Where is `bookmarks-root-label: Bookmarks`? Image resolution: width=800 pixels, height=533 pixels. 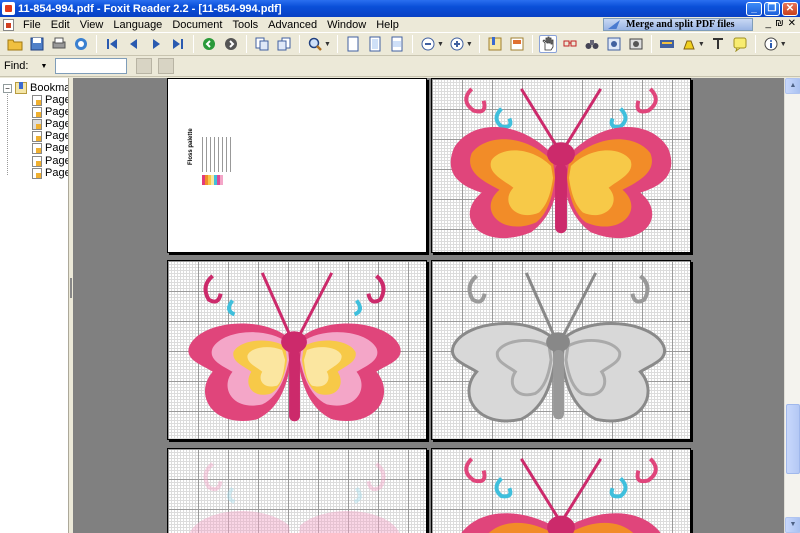
bookmarks-root-label: Bookmarks is located at coordinates (49, 88).